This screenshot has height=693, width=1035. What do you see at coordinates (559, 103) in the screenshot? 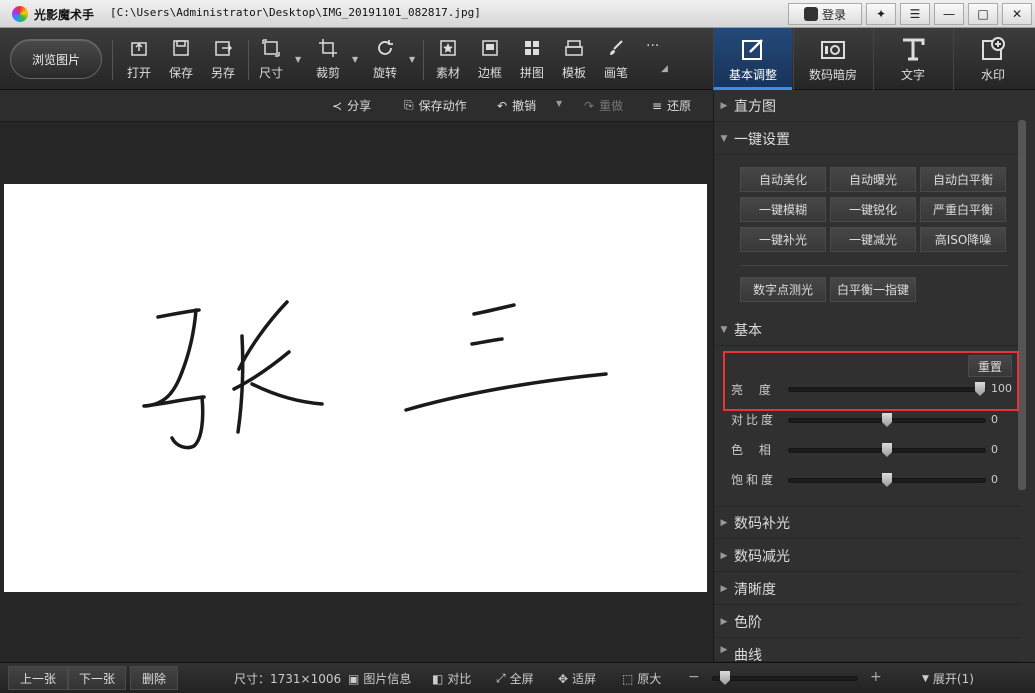
I see `undo-dropdown-icon: ▼` at bounding box center [559, 103].